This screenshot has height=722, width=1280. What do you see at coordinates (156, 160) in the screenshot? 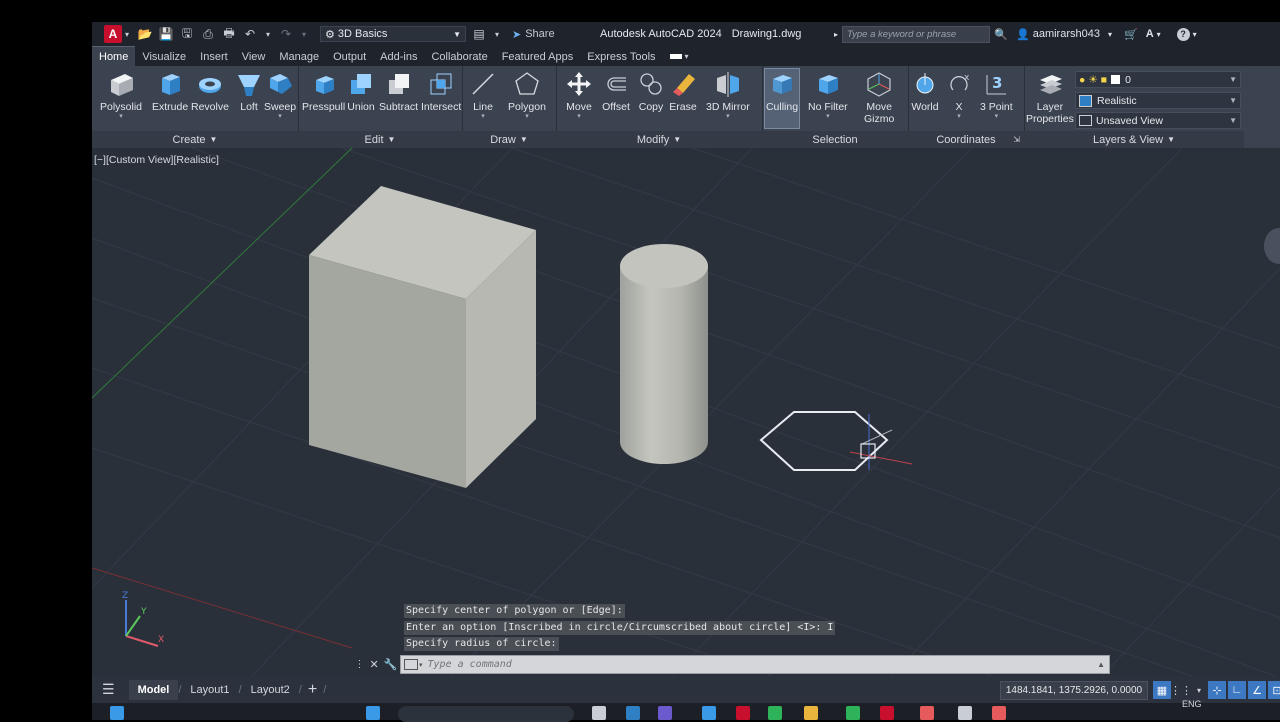
I see `viewport-controls-label: [−][Custom View][Realistic]` at bounding box center [156, 160].